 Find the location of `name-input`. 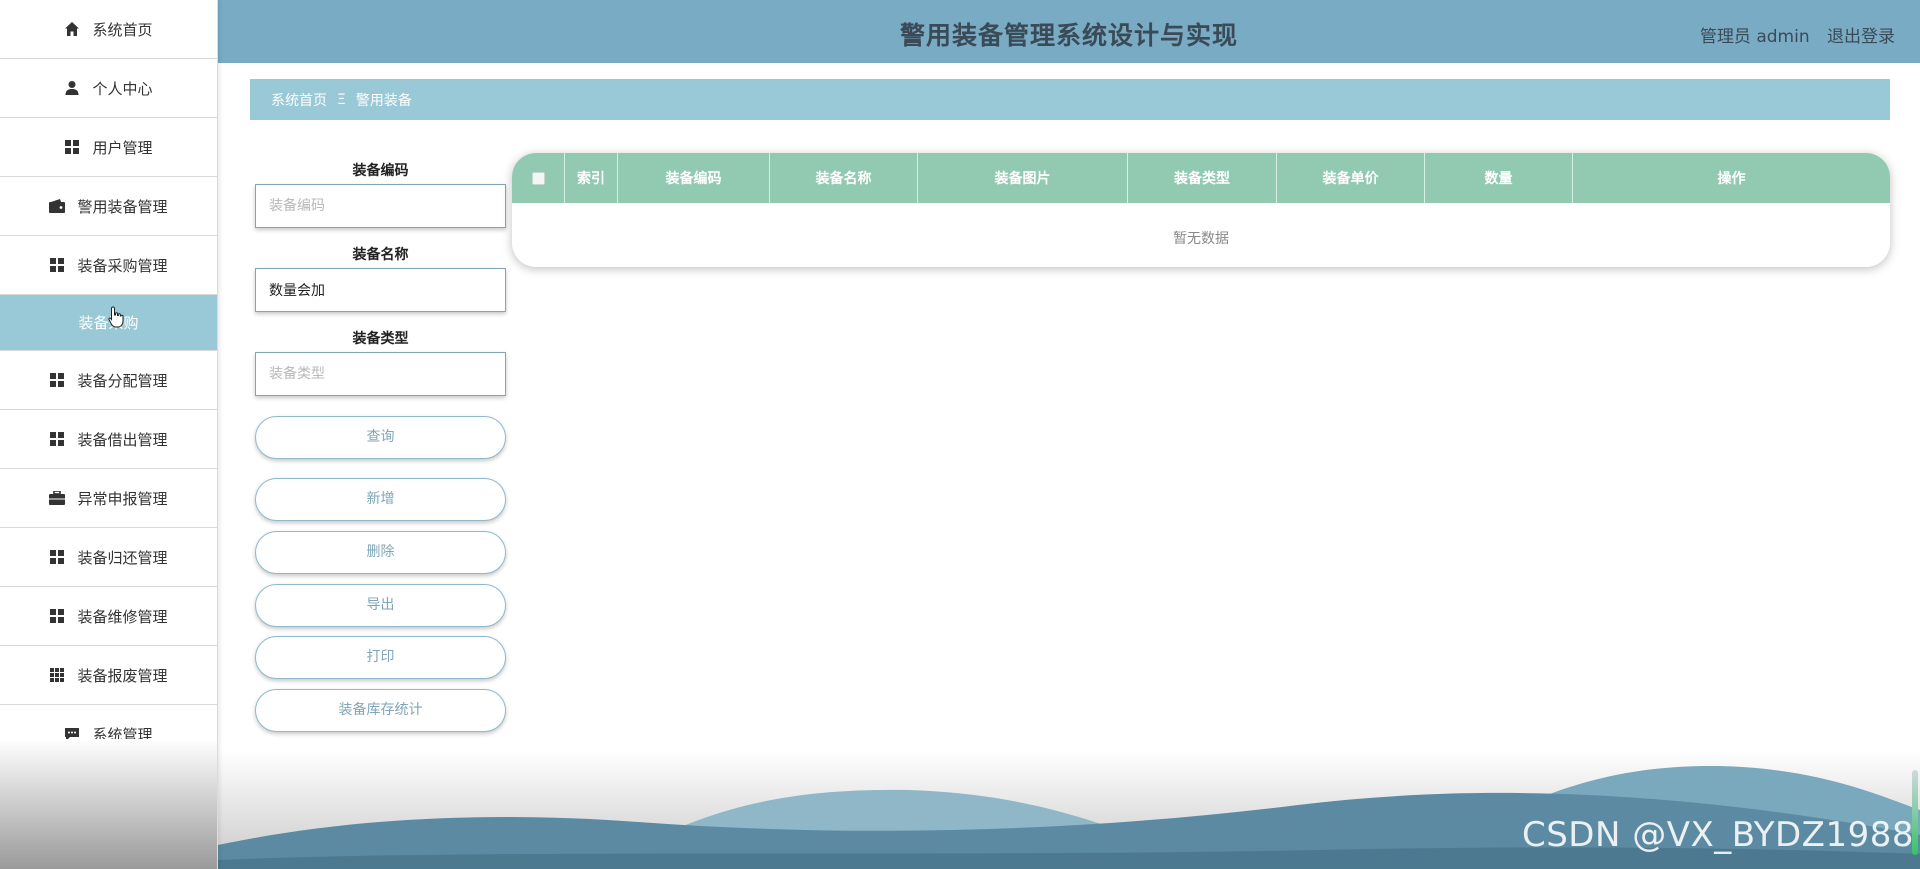

name-input is located at coordinates (380, 290).